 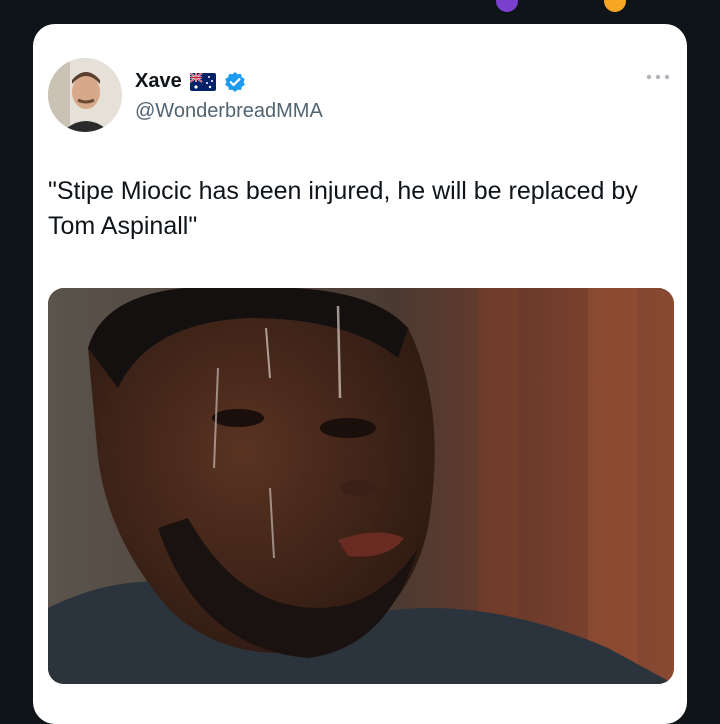 I want to click on author-handle: @WonderbreadMMA, so click(x=229, y=111).